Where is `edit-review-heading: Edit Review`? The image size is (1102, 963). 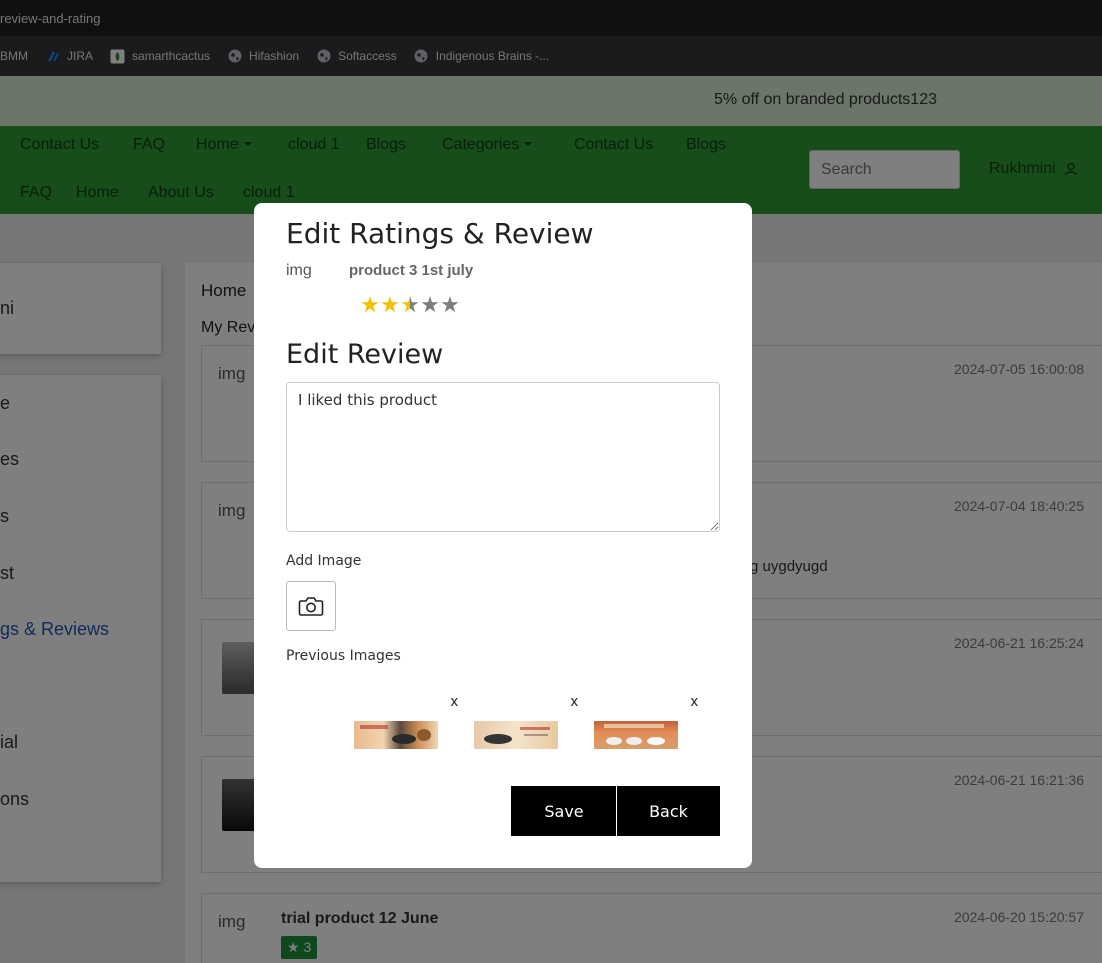 edit-review-heading: Edit Review is located at coordinates (365, 354).